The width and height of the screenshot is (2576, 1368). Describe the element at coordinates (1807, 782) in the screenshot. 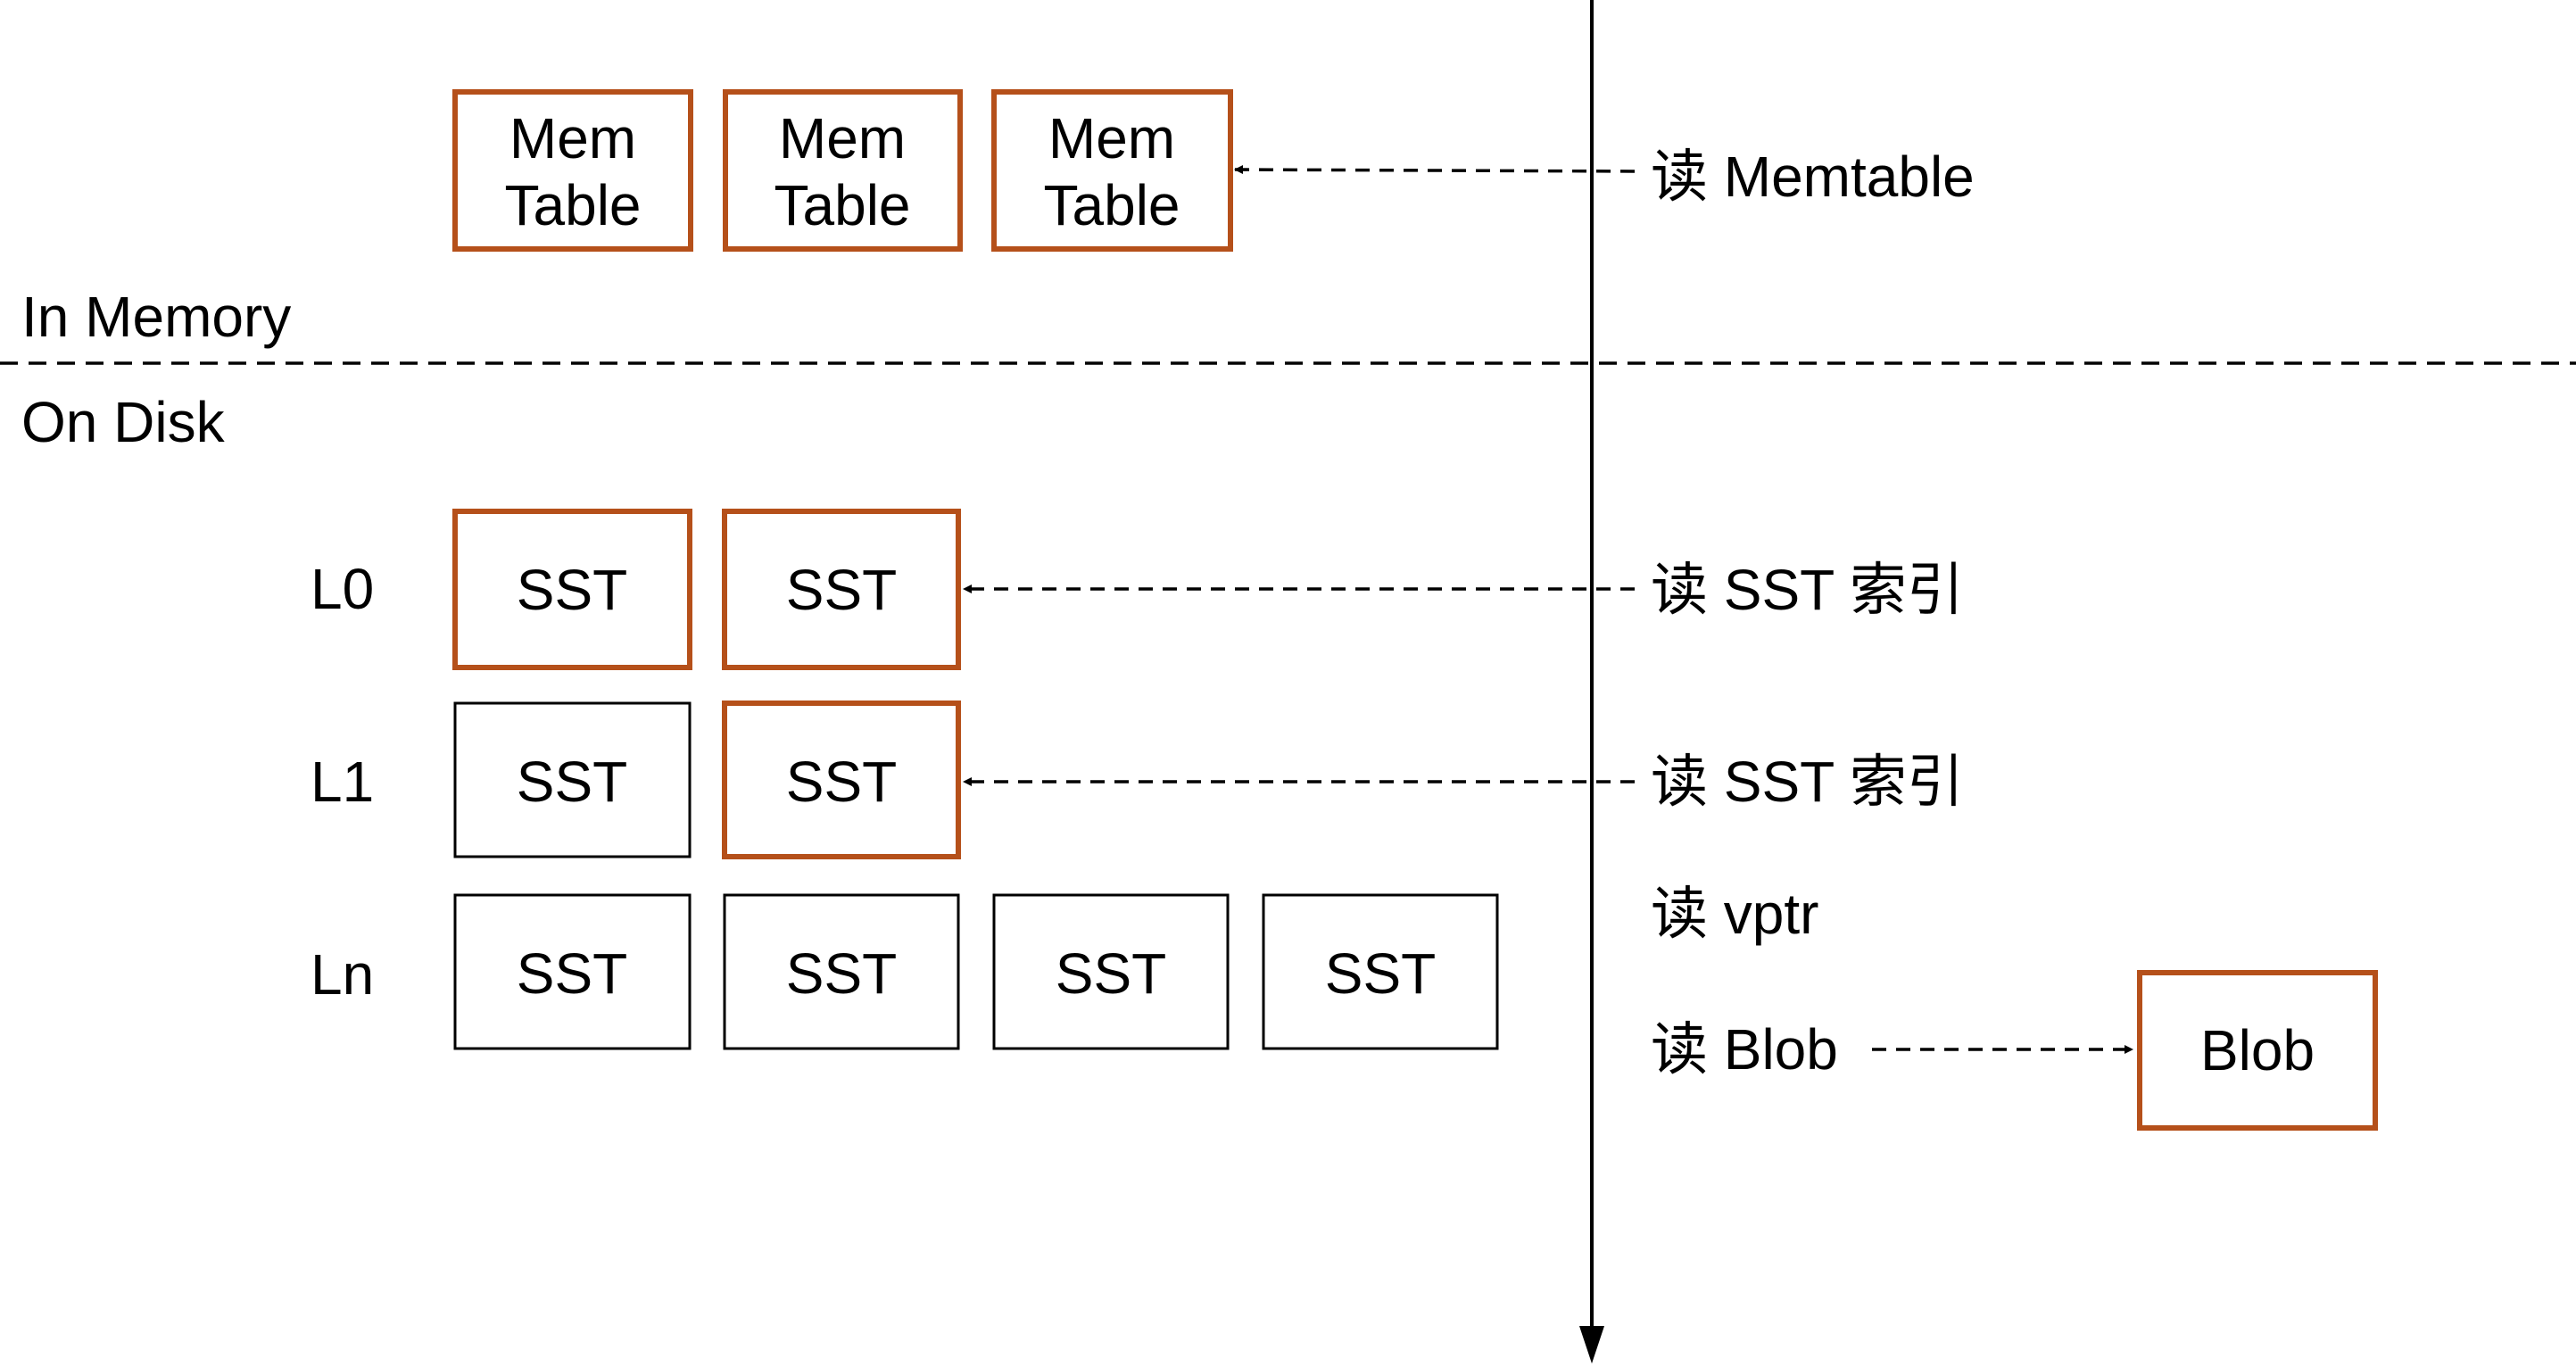

I see `read-step-sst-l1: 读 SST 索引` at that location.